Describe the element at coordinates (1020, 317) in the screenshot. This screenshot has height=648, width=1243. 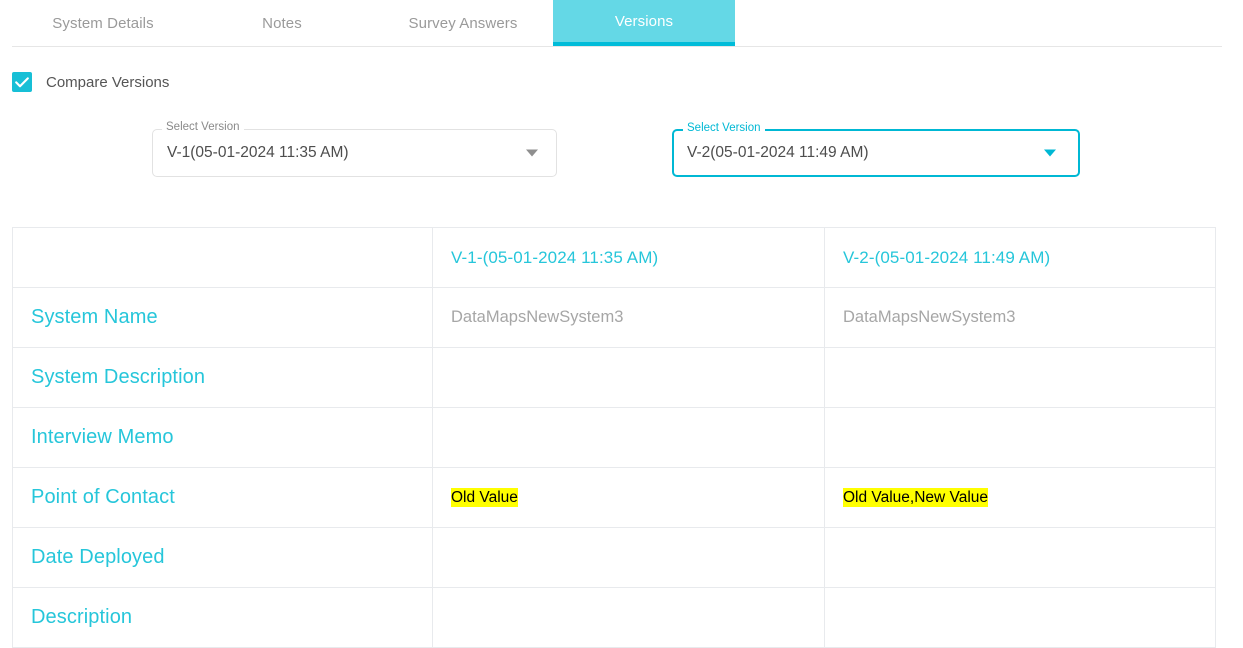
I see `cell-version-2: DataMapsNewSystem3` at that location.